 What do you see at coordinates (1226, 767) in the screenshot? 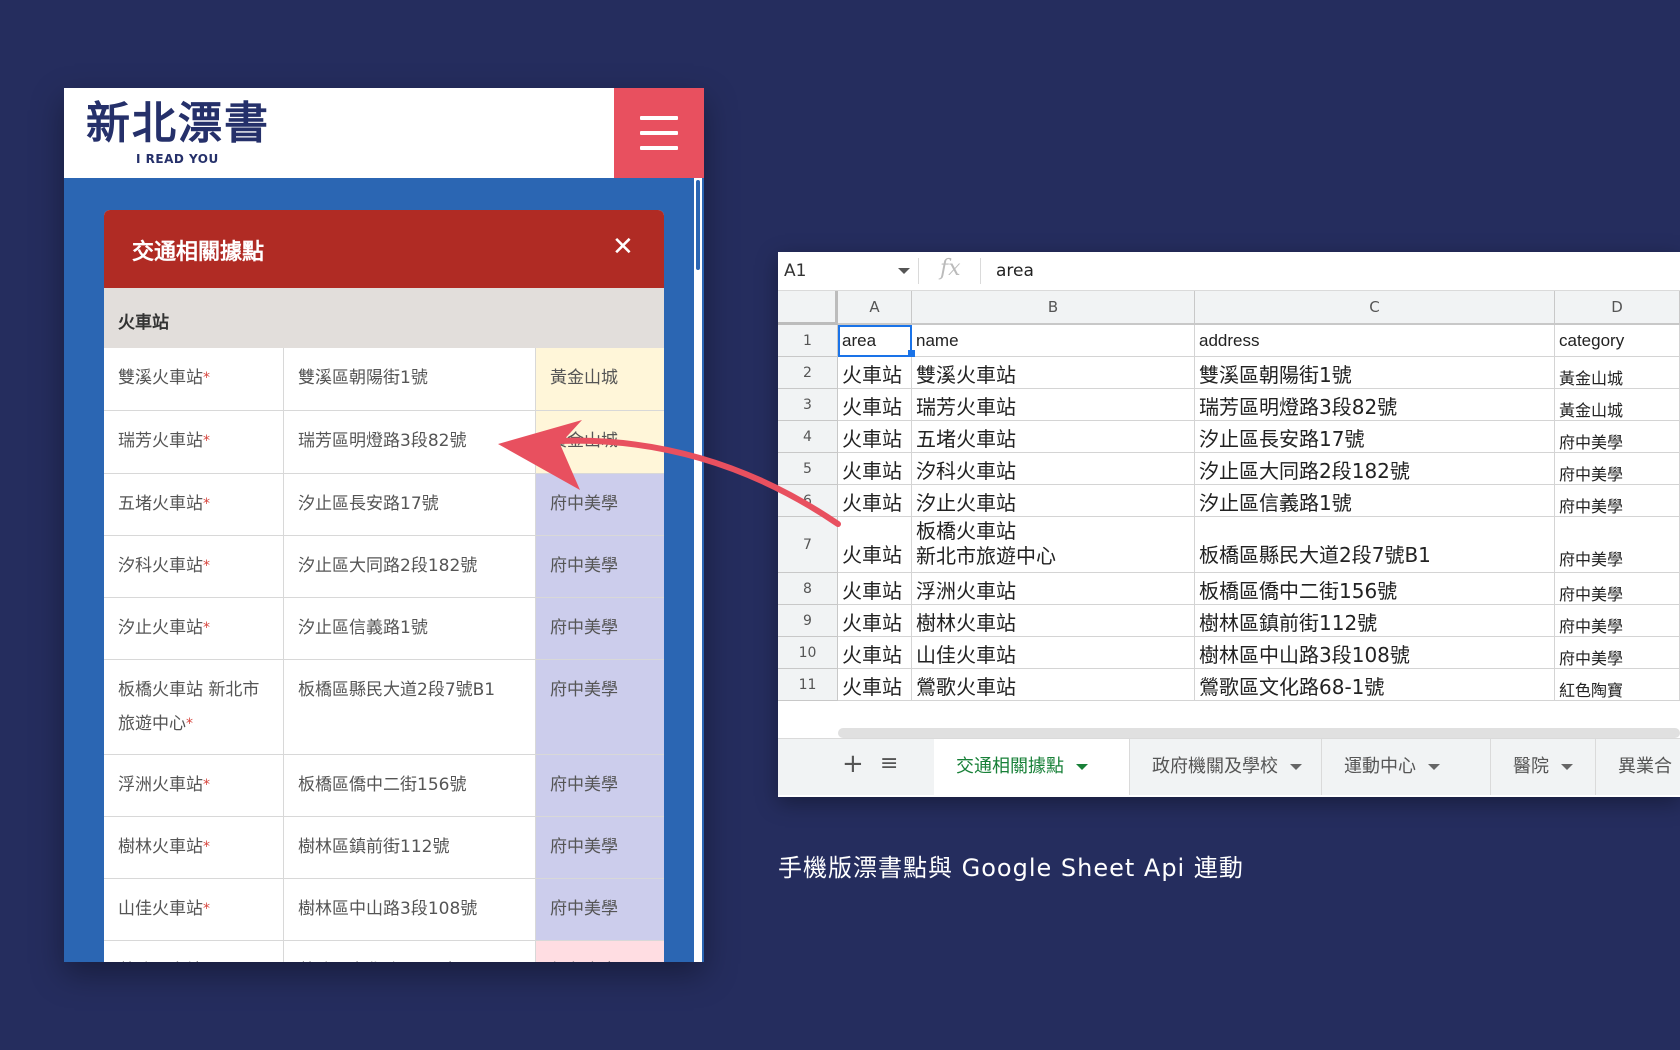
I see `sheet-tab: 政府機關及學校` at bounding box center [1226, 767].